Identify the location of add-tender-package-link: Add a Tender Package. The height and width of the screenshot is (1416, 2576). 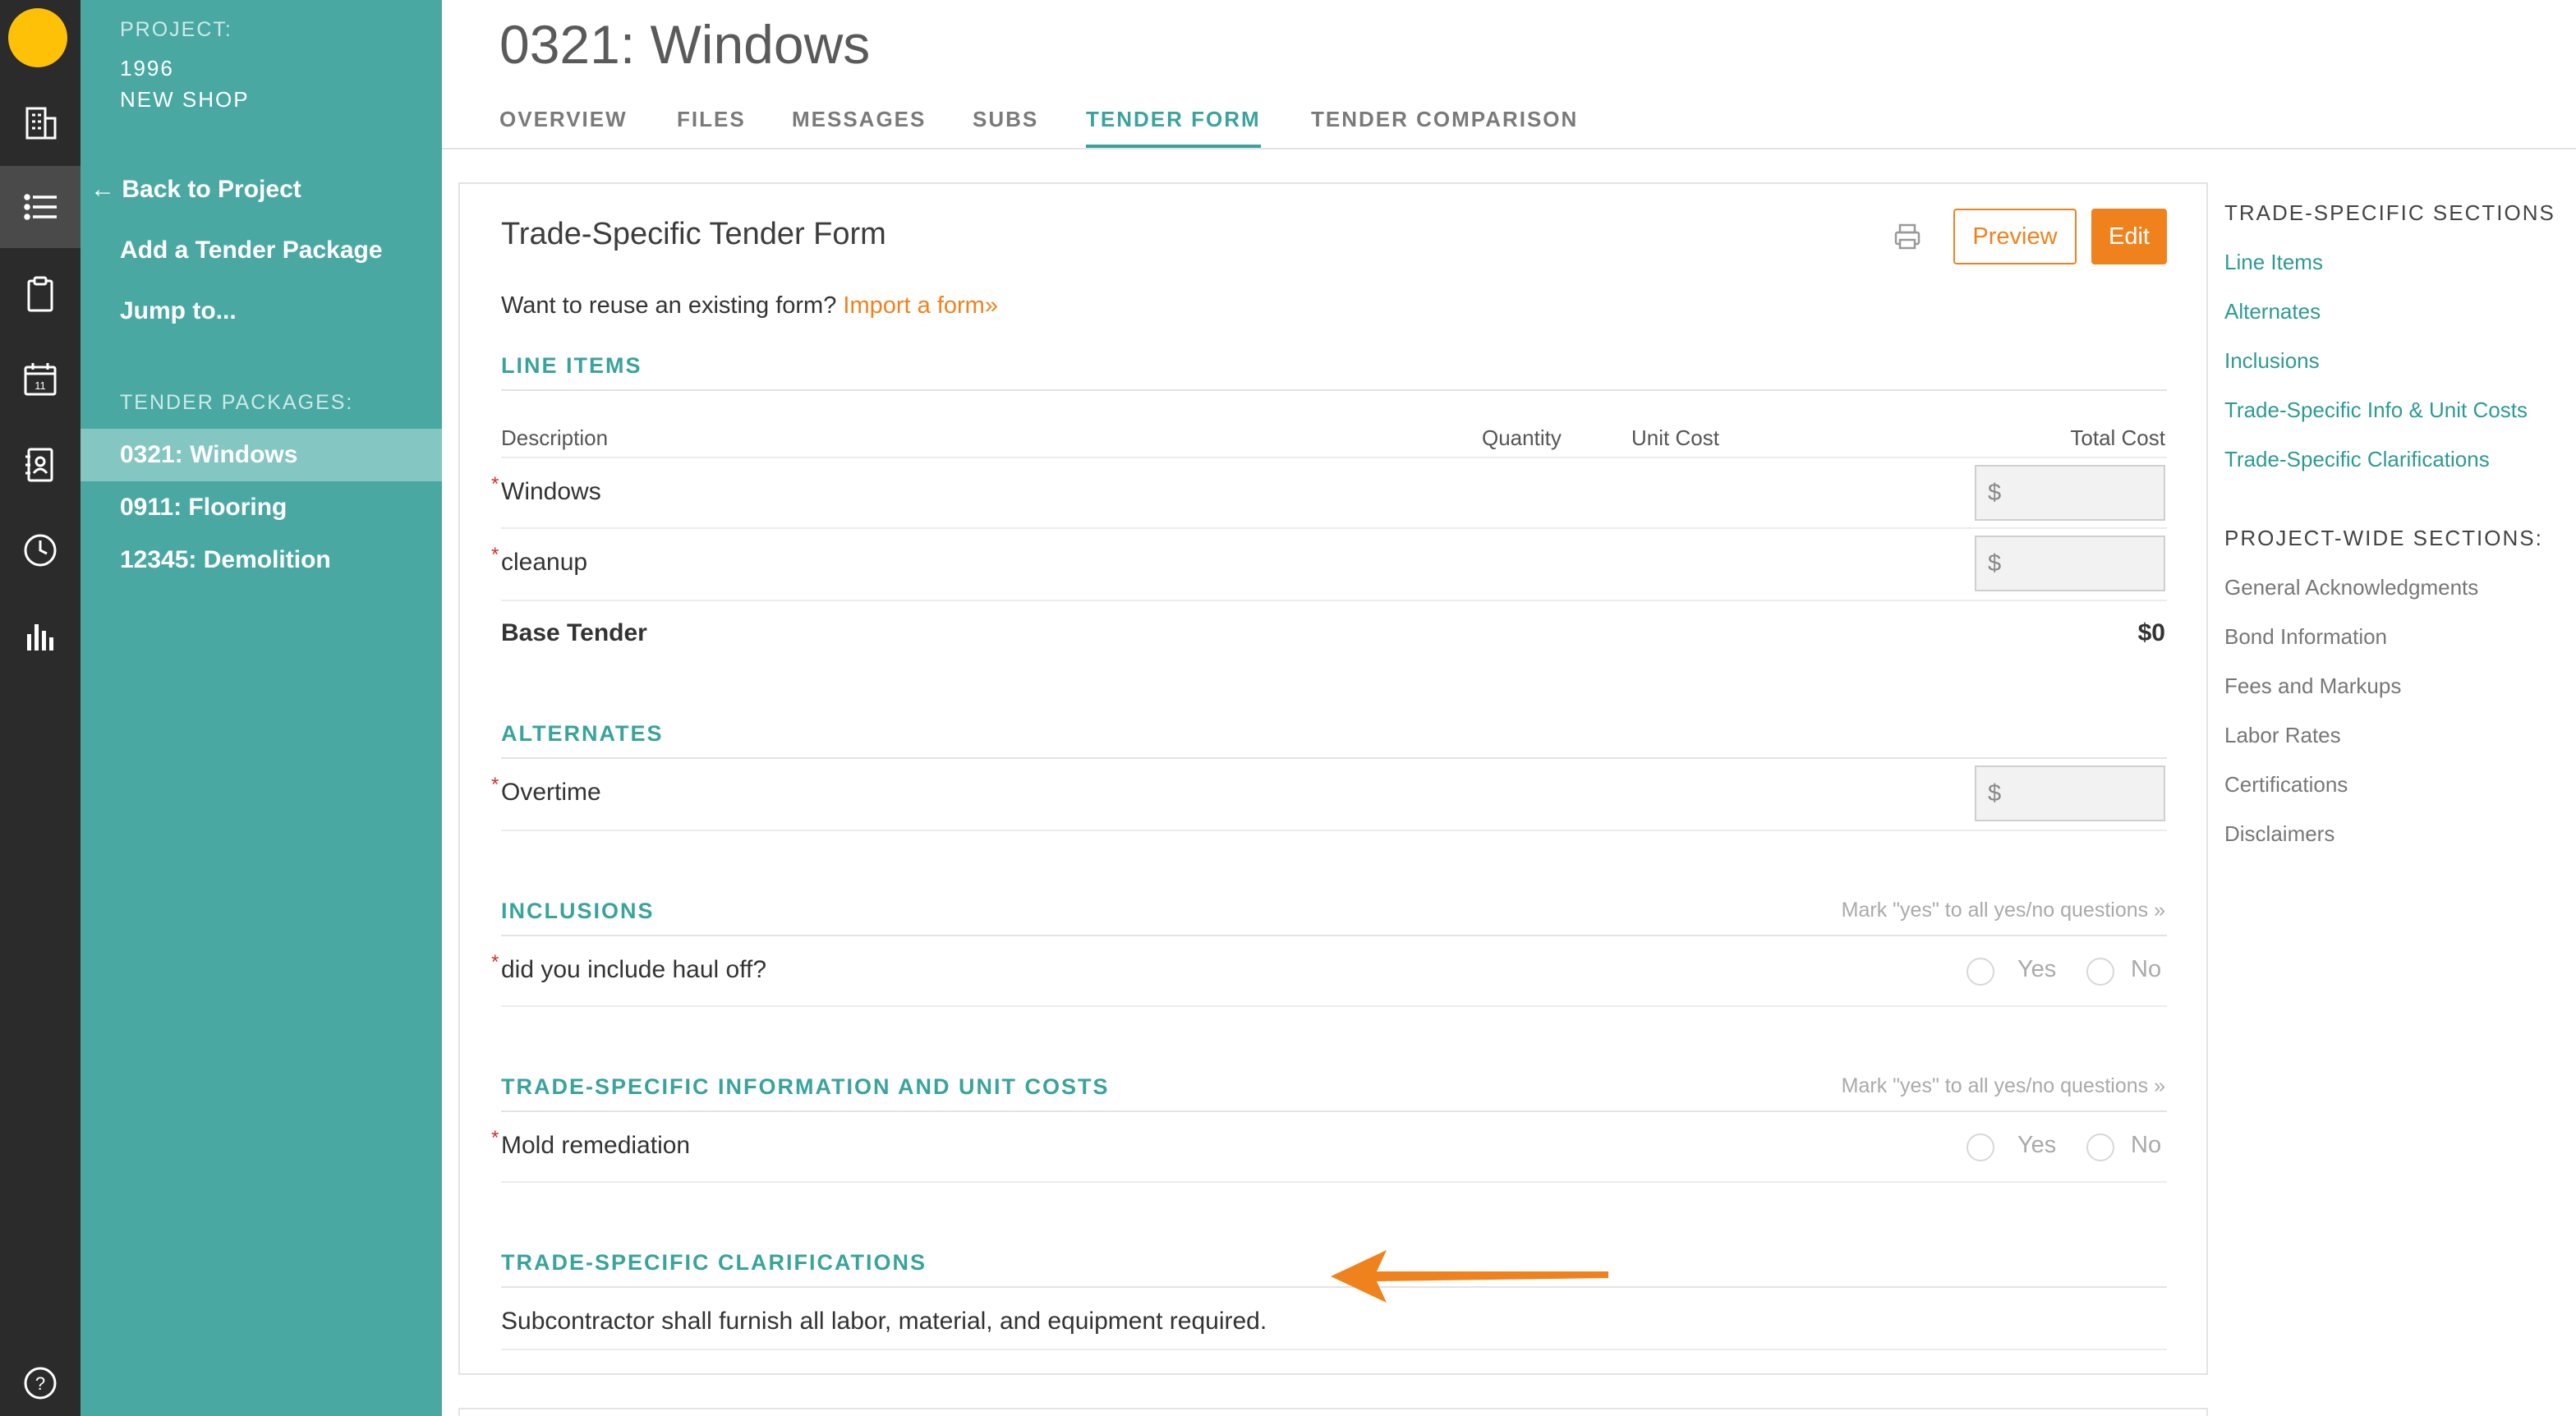
(252, 250).